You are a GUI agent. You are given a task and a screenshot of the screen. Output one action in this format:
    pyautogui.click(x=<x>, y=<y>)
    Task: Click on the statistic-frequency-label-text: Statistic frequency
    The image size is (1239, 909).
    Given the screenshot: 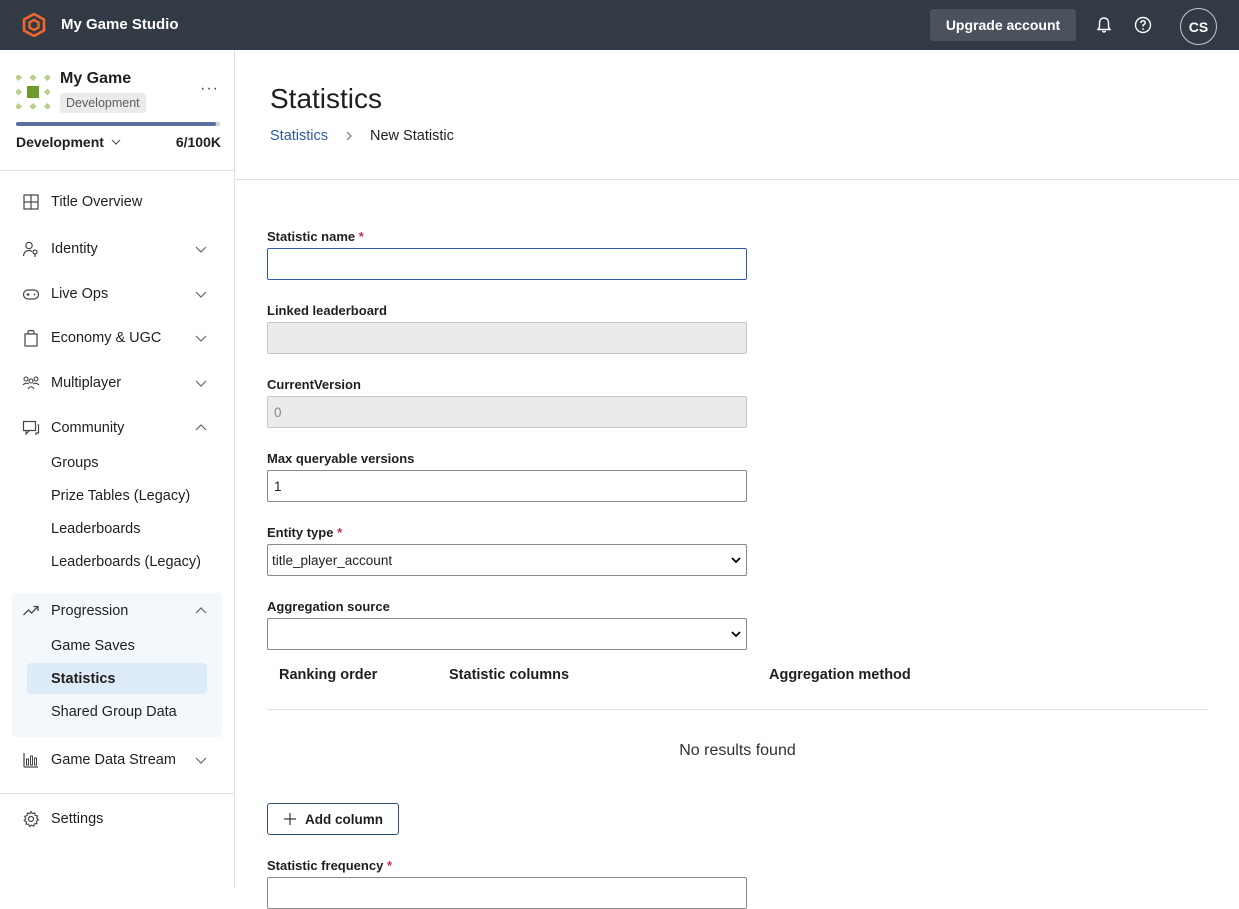 What is the action you would take?
    pyautogui.click(x=325, y=865)
    